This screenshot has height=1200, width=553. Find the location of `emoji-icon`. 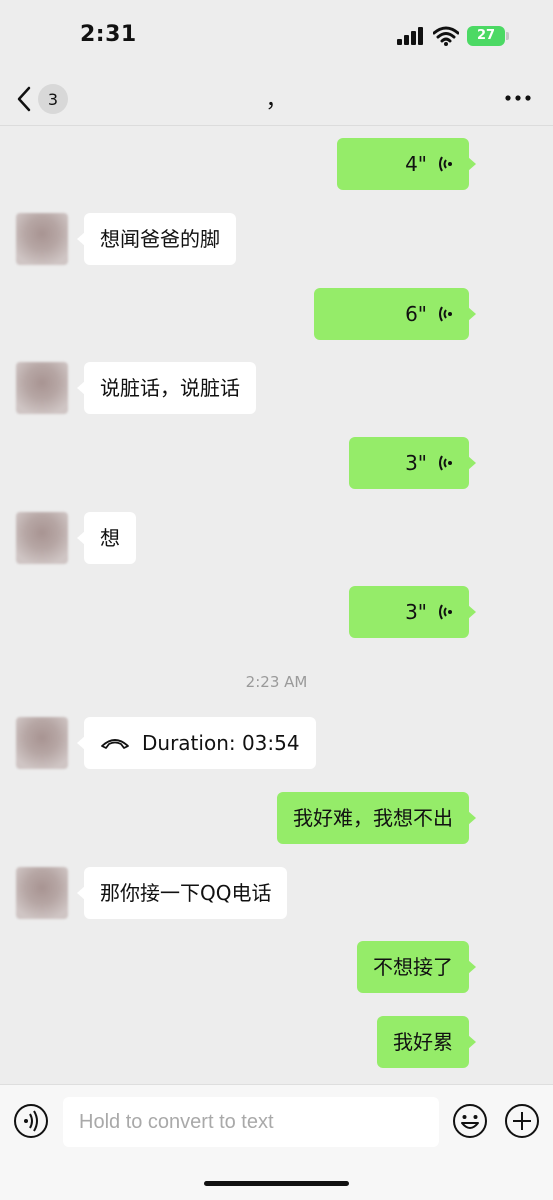

emoji-icon is located at coordinates (470, 1121).